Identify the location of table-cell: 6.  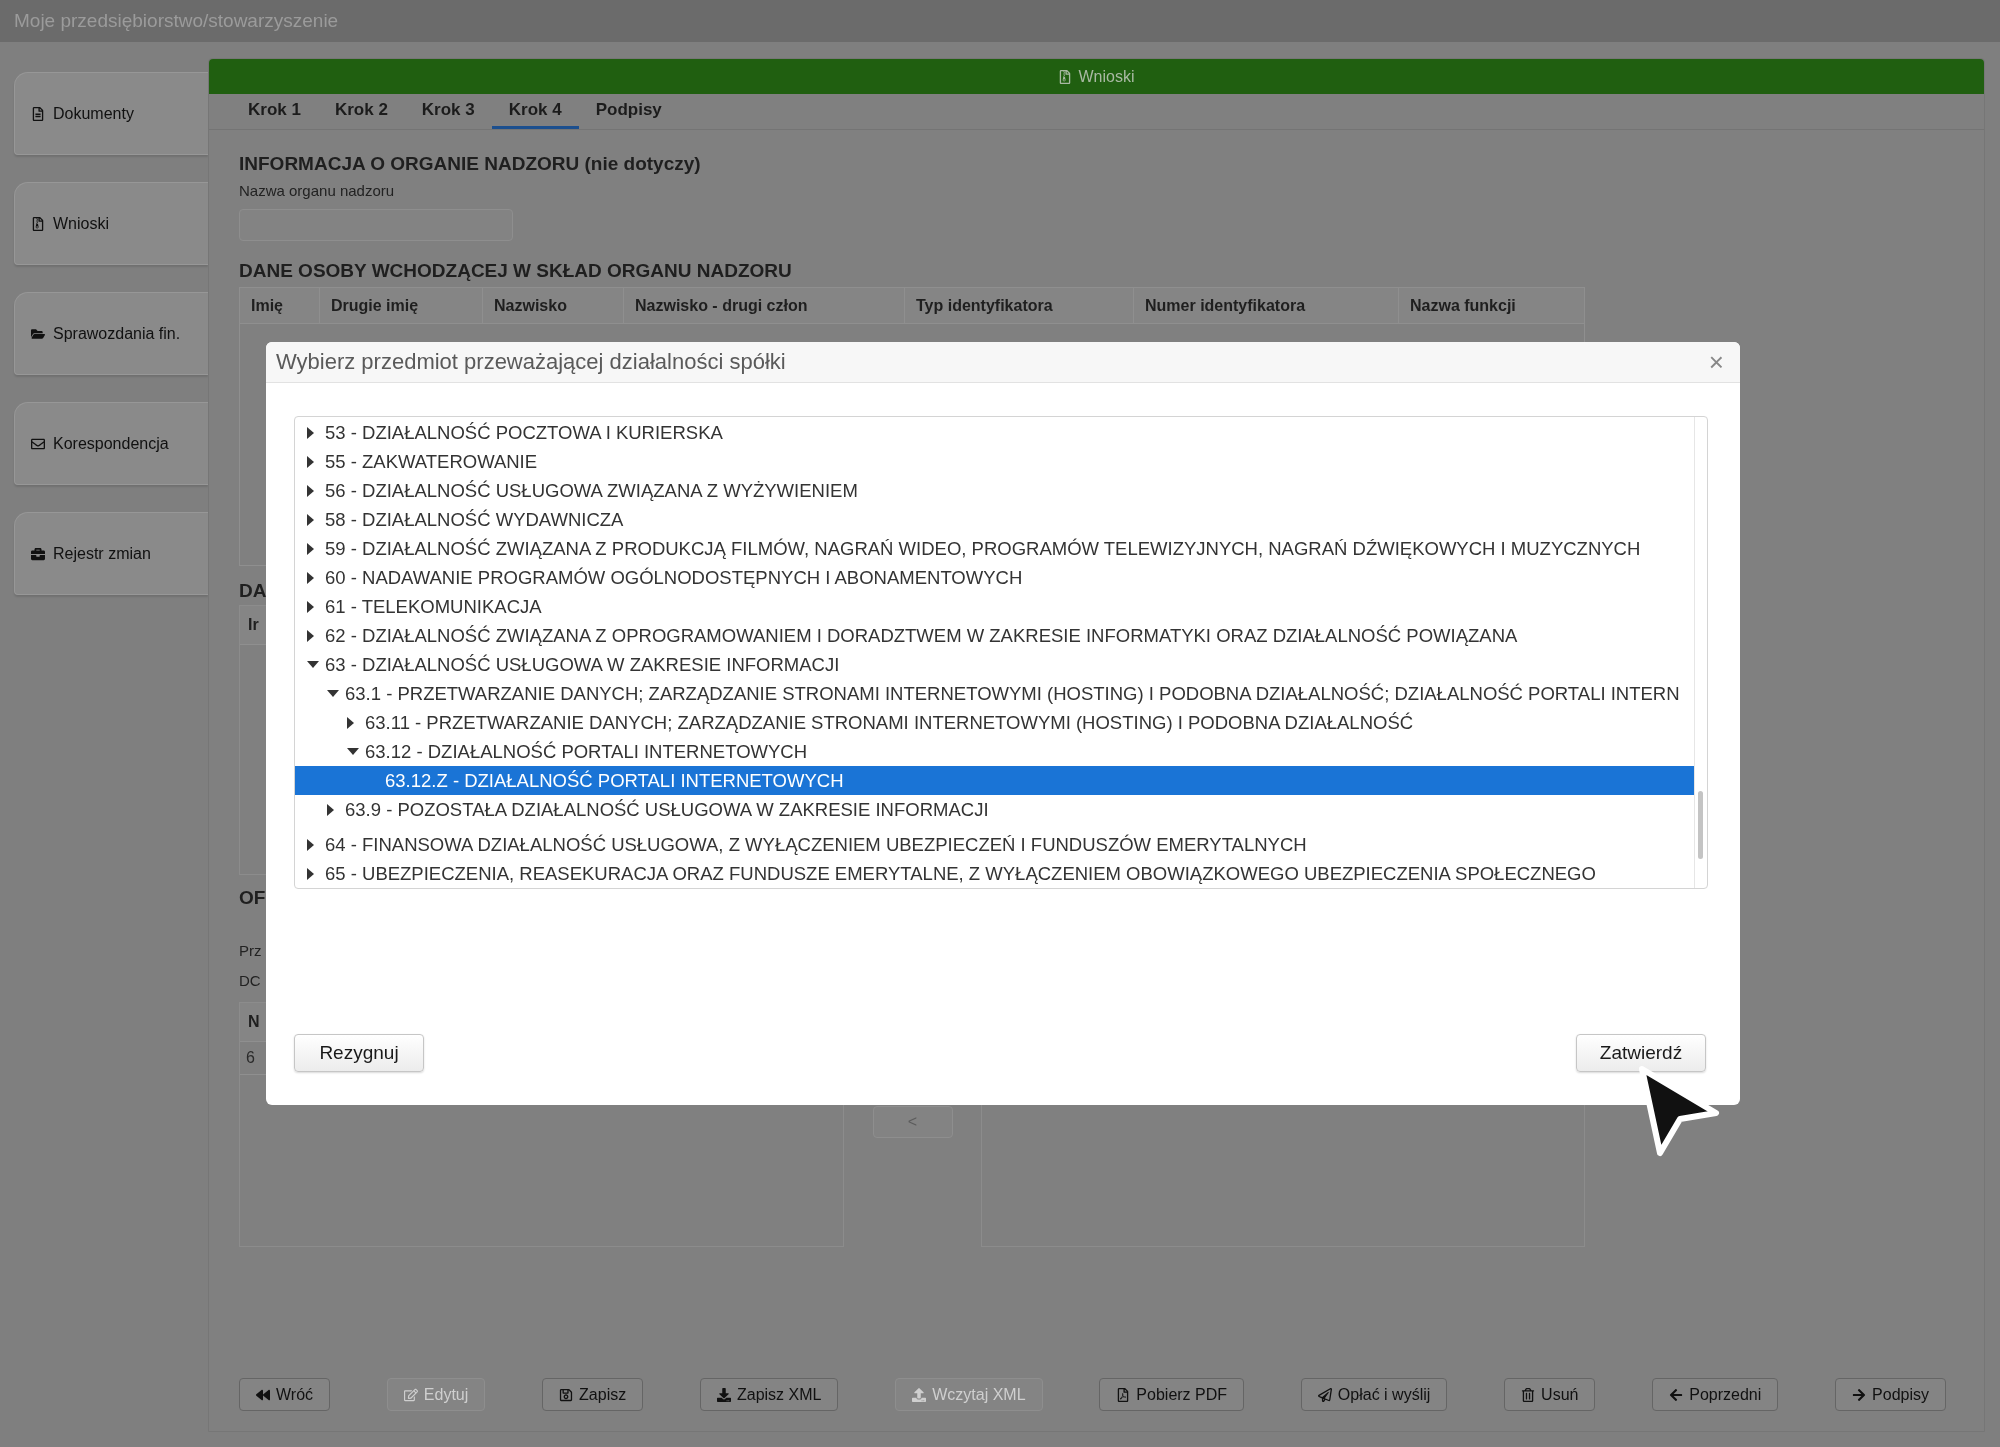
(250, 1058).